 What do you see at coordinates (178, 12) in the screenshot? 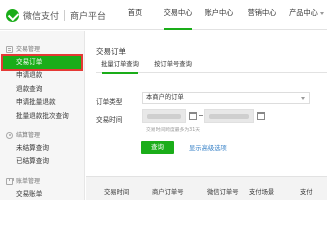
I see `nav-trade-center-label: 交易中心` at bounding box center [178, 12].